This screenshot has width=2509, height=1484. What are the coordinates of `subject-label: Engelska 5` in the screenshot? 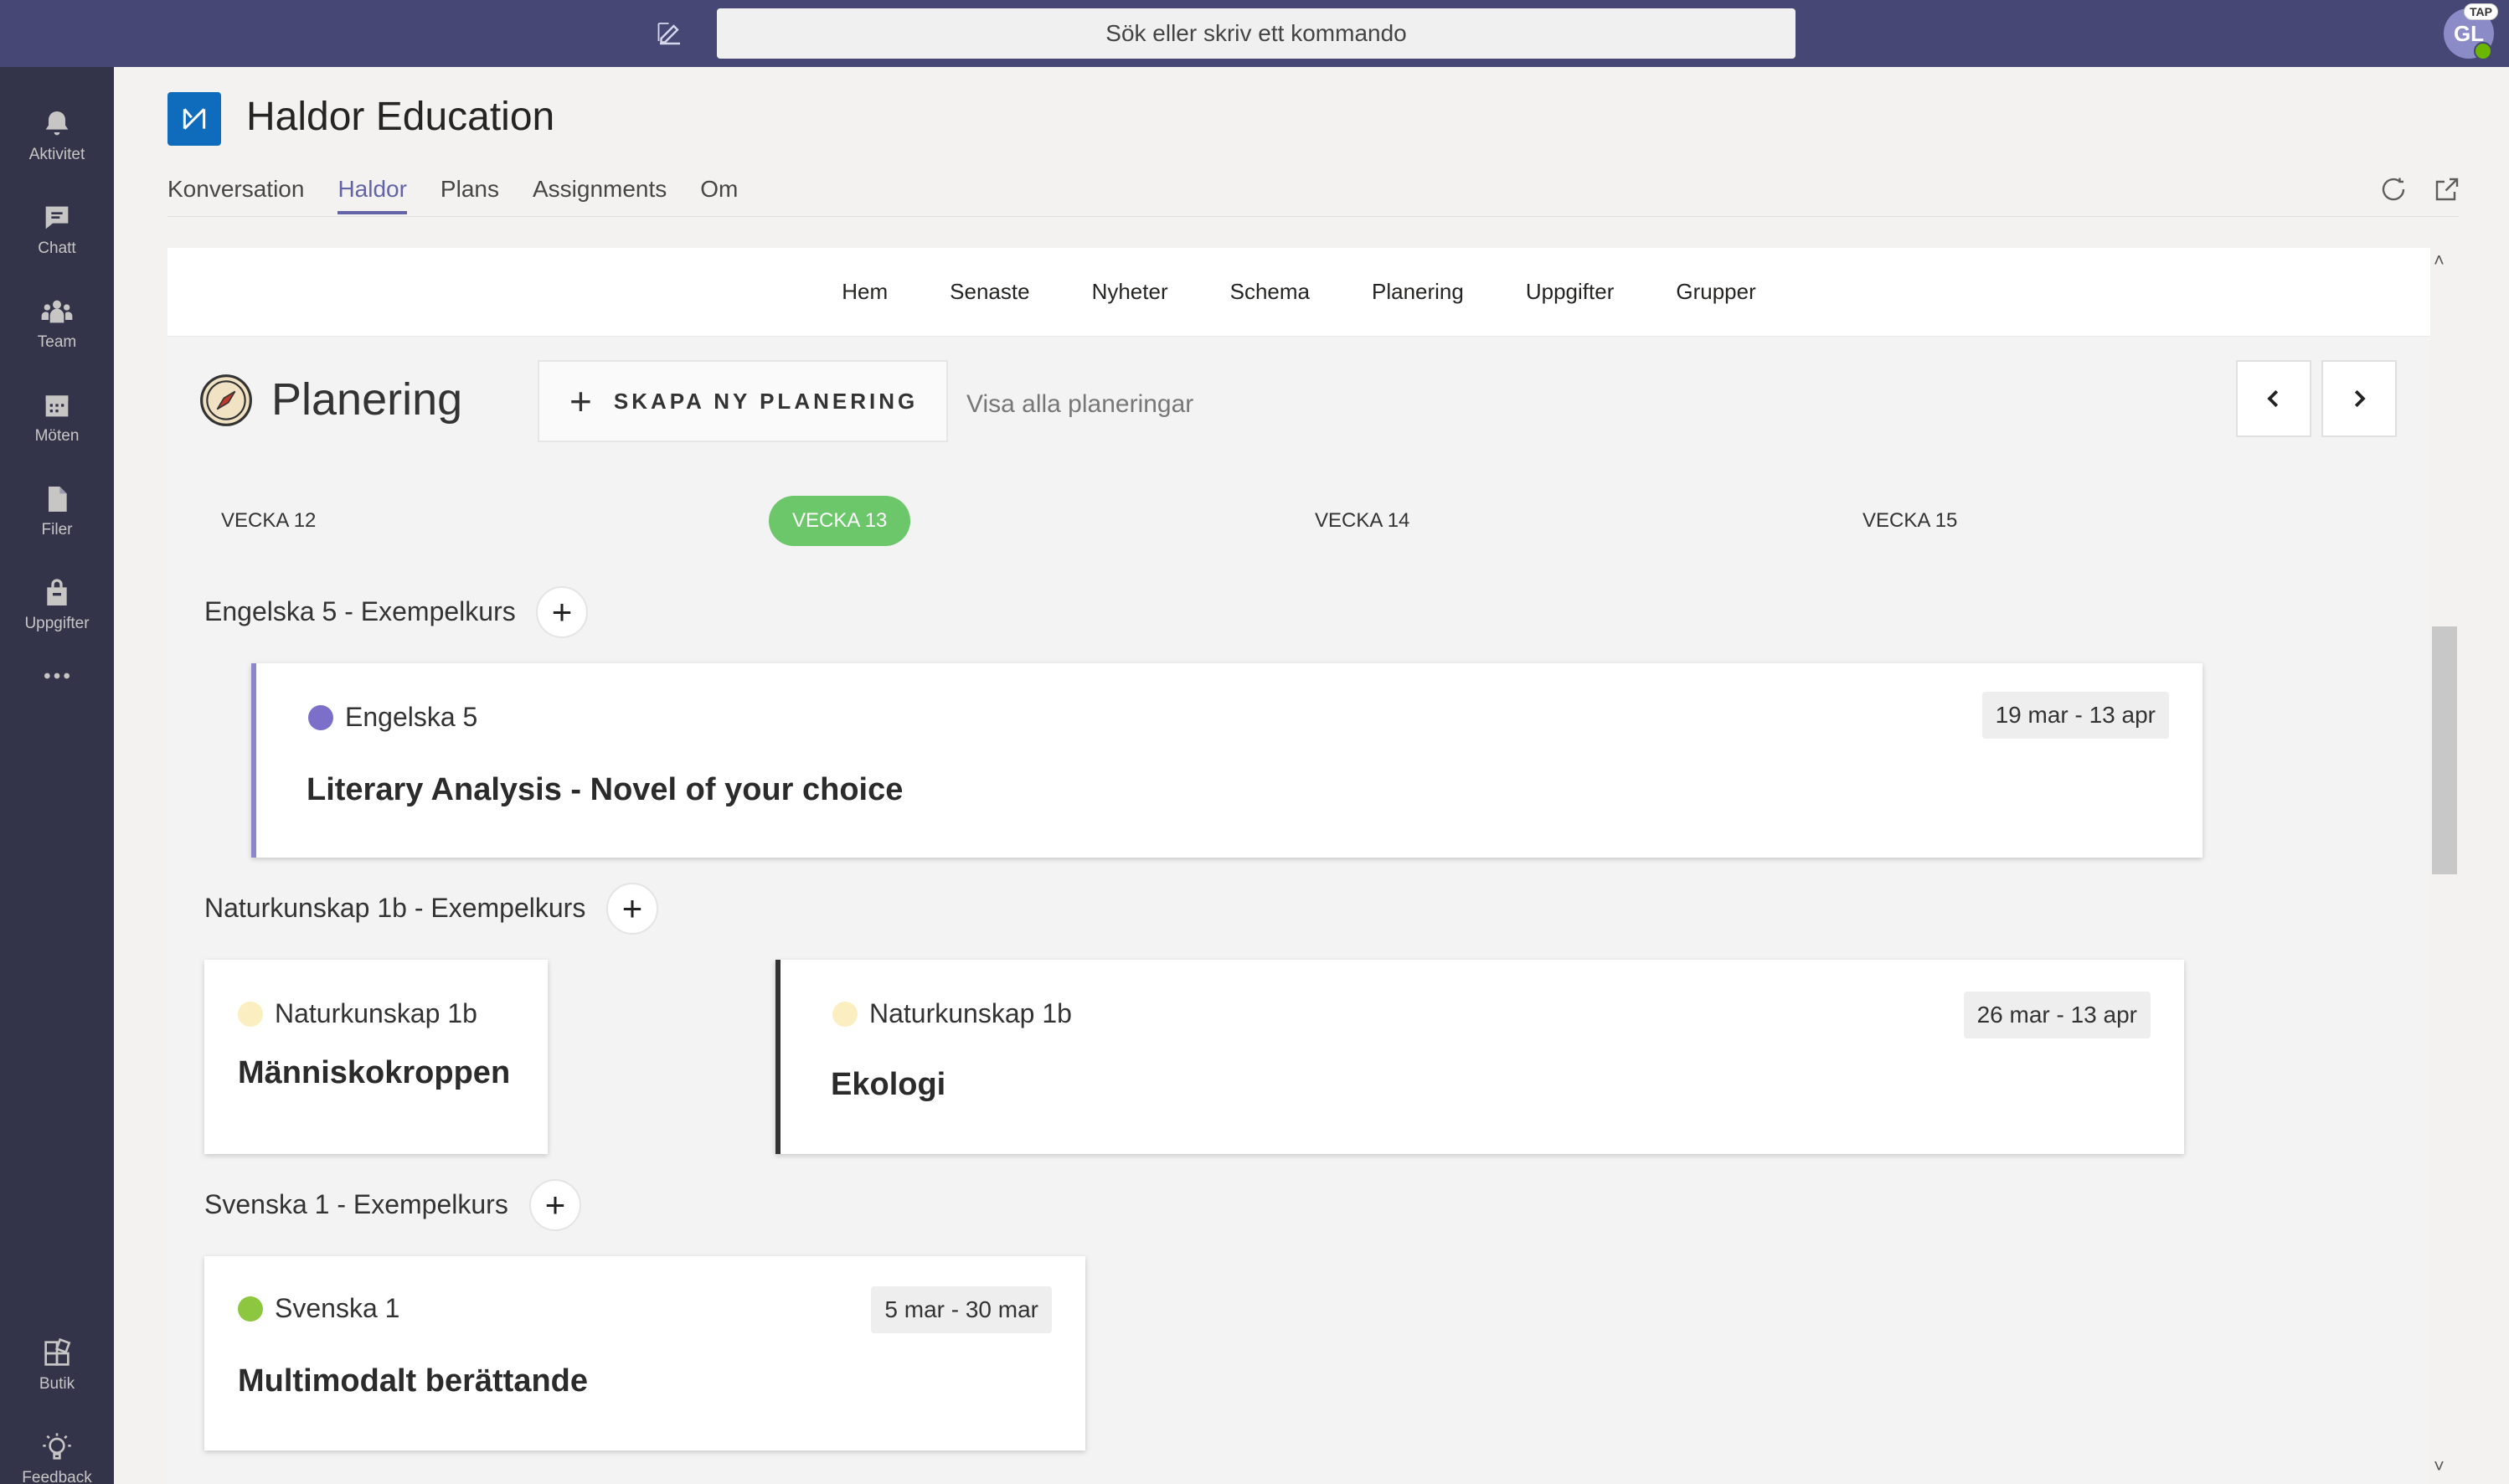 It's located at (412, 717).